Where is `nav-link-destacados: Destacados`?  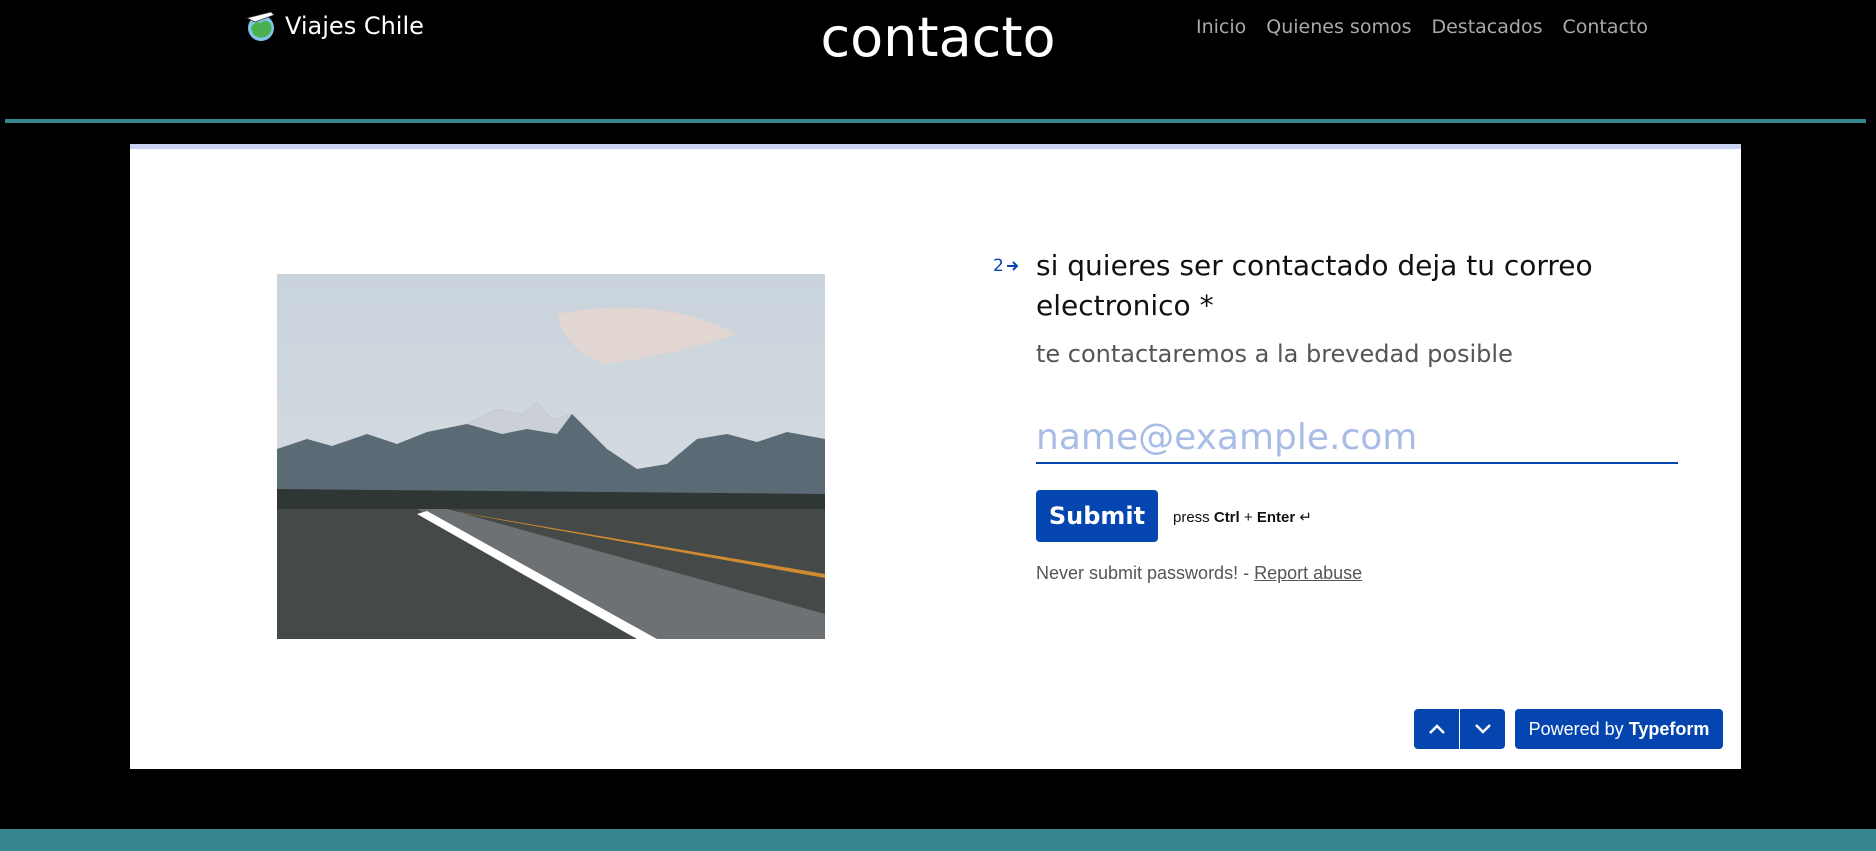 nav-link-destacados: Destacados is located at coordinates (1486, 27).